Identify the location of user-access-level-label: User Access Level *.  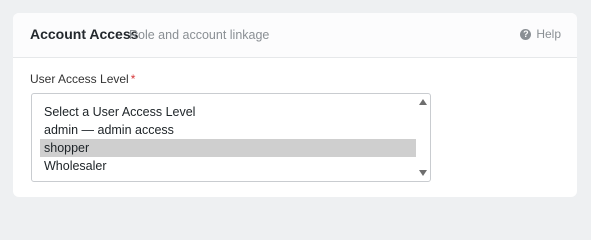
(82, 79).